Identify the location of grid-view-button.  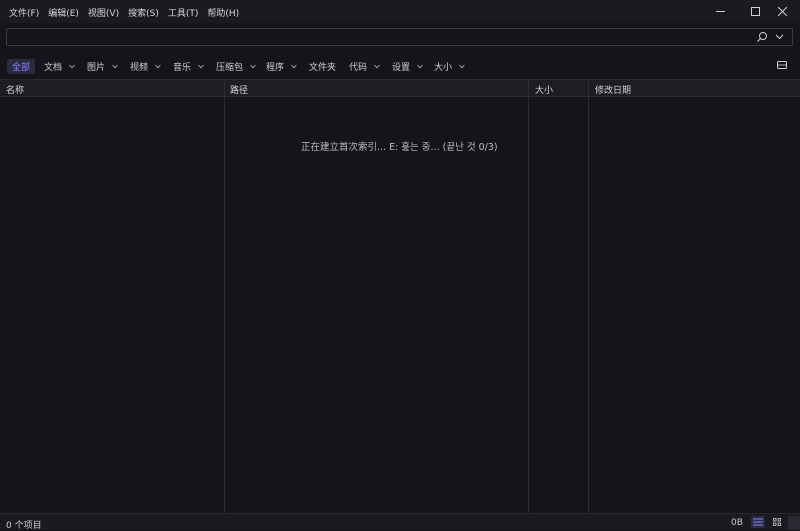
(777, 522).